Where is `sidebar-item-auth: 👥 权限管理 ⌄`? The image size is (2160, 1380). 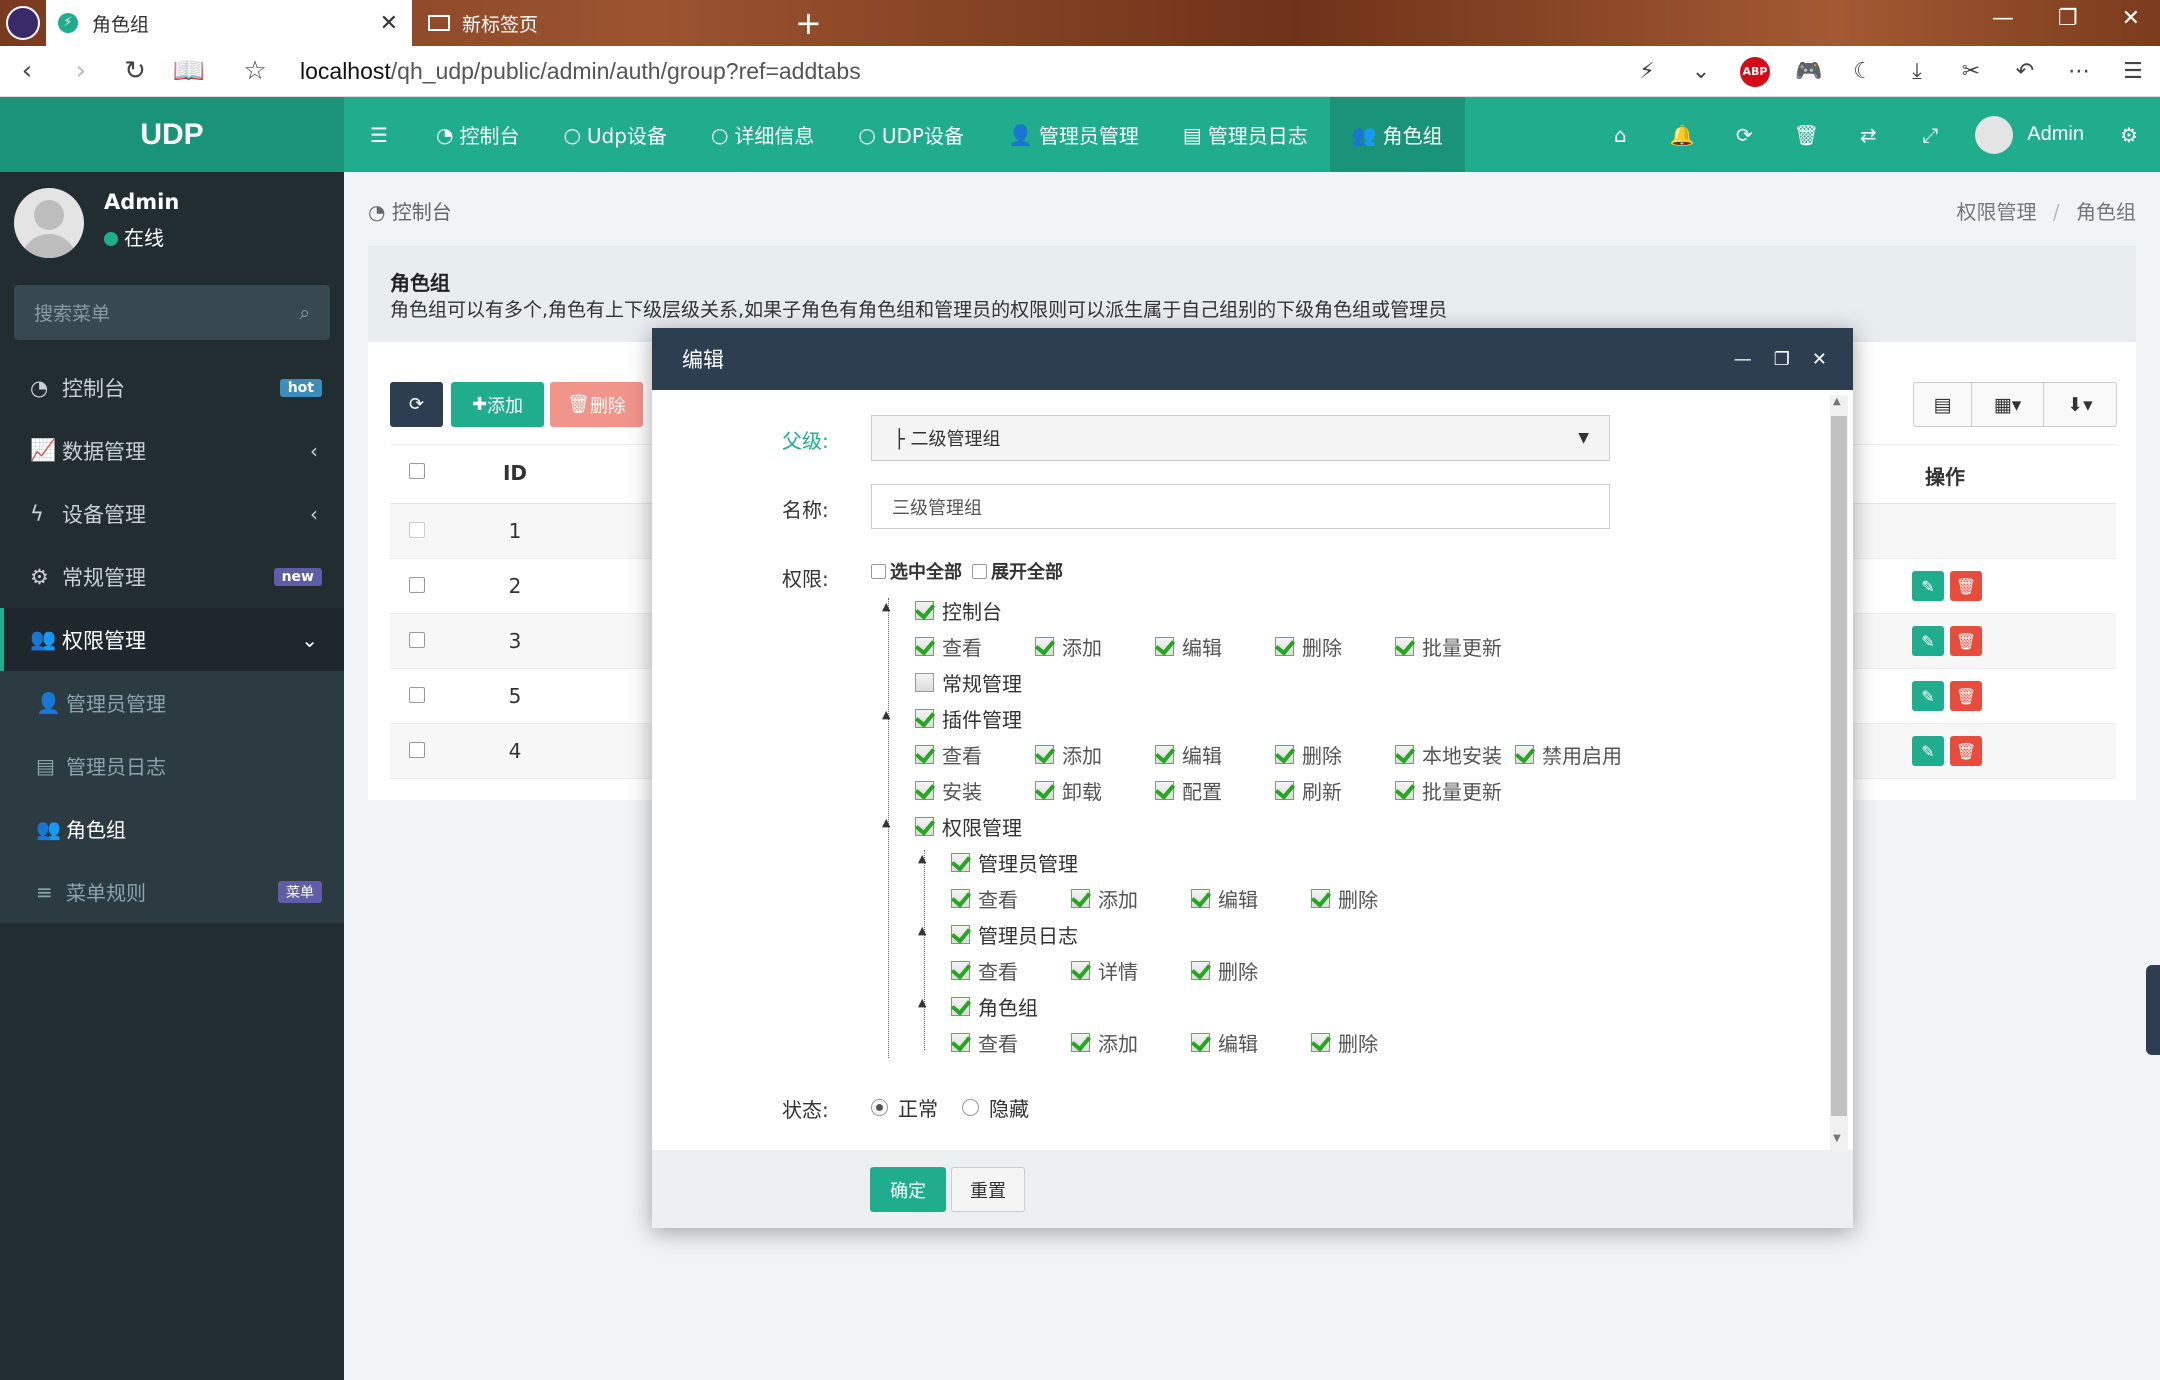 sidebar-item-auth: 👥 权限管理 ⌄ is located at coordinates (172, 639).